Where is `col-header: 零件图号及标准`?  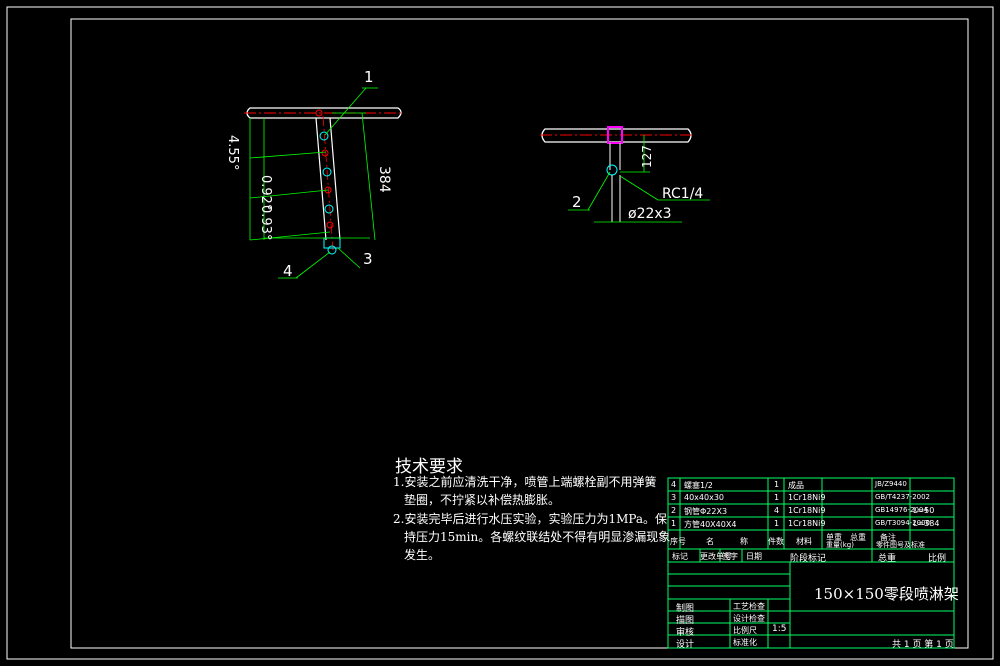 col-header: 零件图号及标准 is located at coordinates (900, 545).